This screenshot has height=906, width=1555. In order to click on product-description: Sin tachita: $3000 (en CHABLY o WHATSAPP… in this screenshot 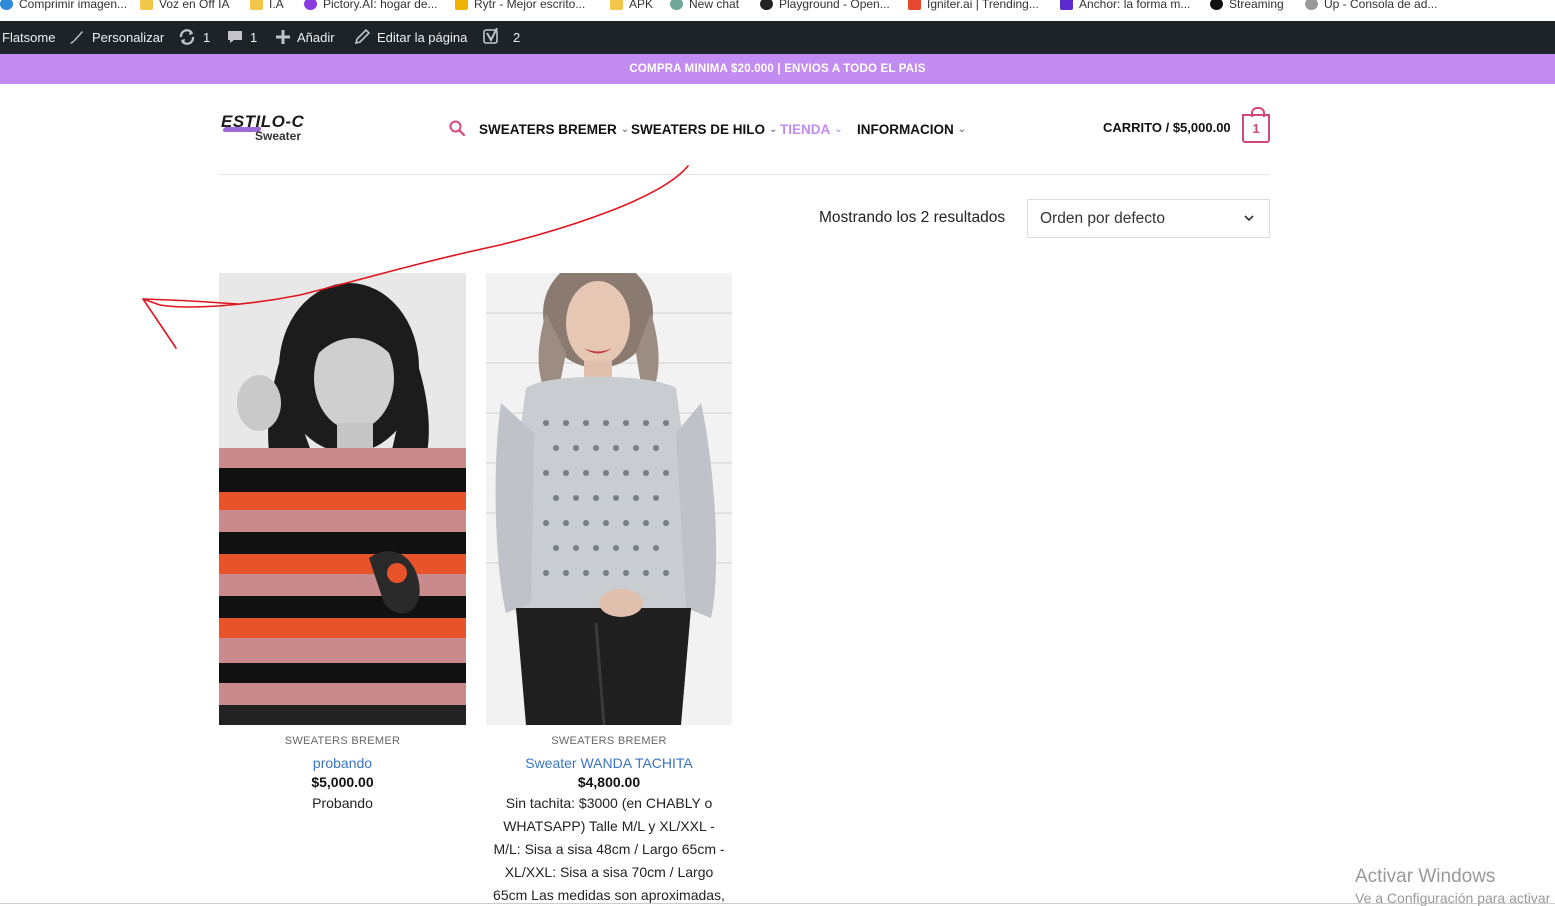, I will do `click(609, 849)`.